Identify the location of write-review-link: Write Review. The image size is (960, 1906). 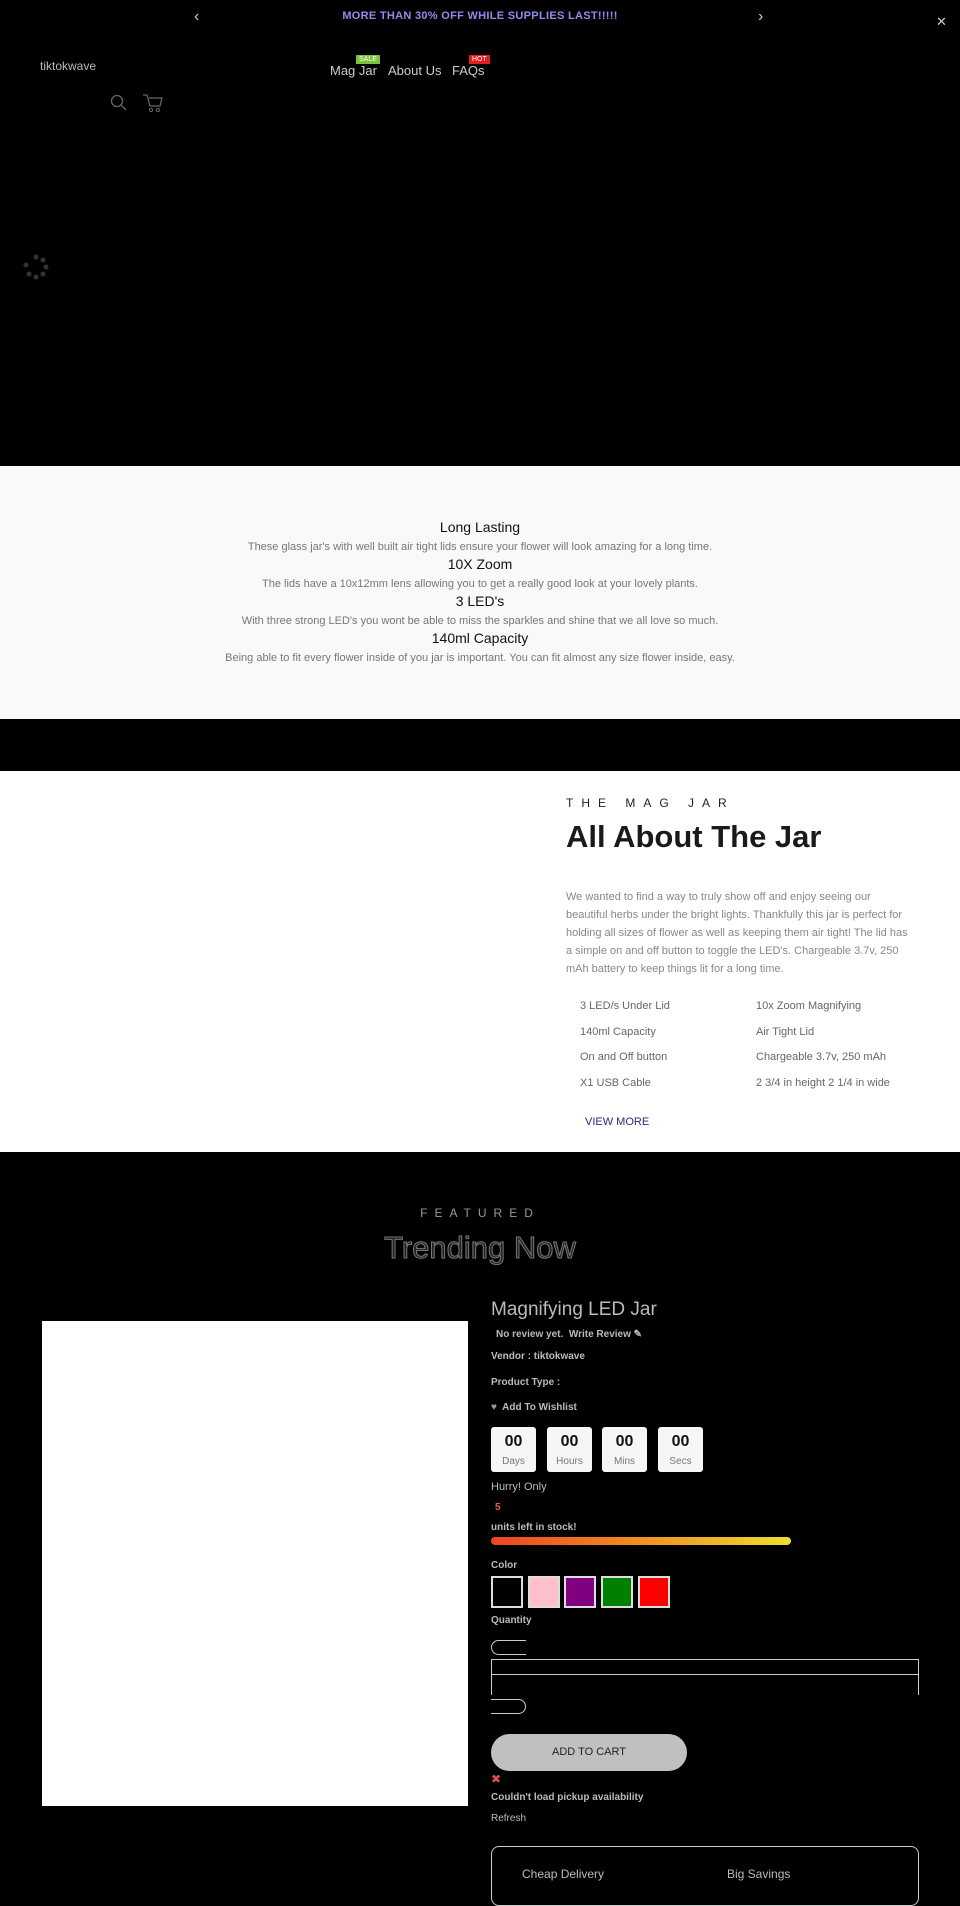
(600, 1334).